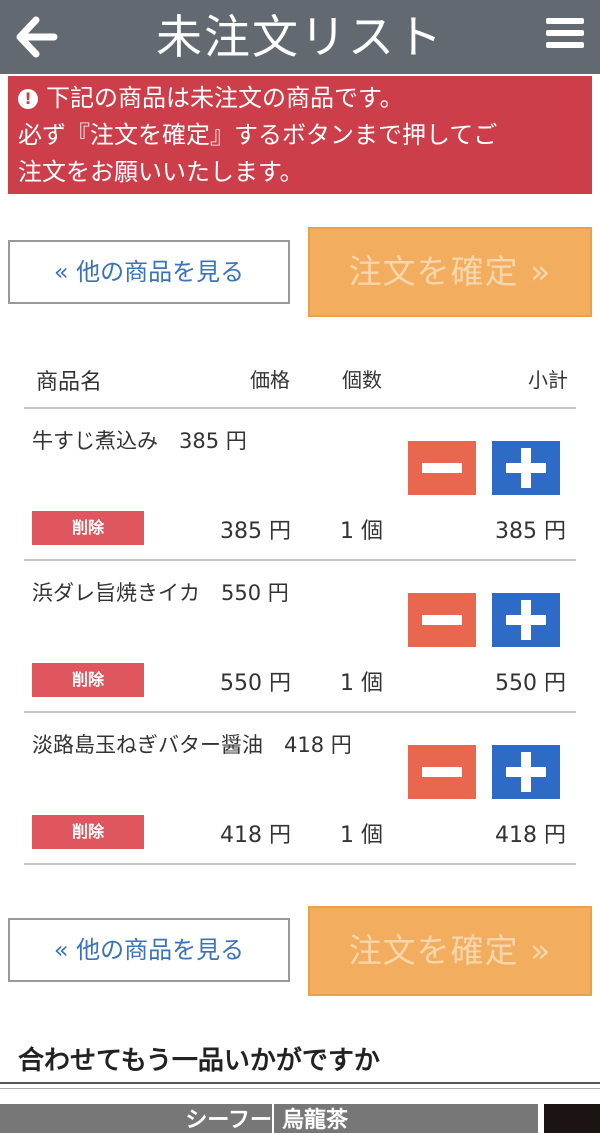 This screenshot has width=600, height=1133. What do you see at coordinates (160, 593) in the screenshot?
I see `item-name: 浜ダレ旨焼きイカ 550 円` at bounding box center [160, 593].